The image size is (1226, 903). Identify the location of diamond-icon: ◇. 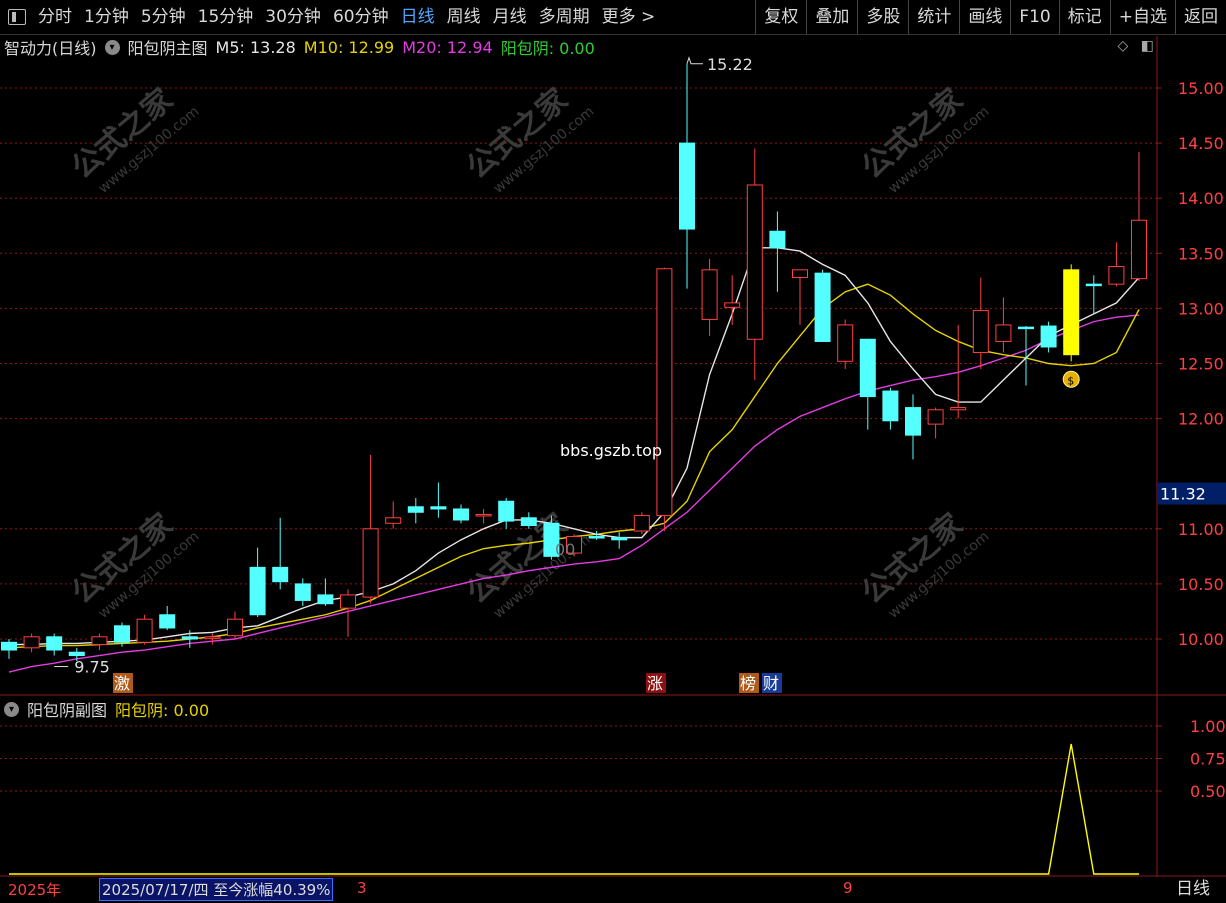
(1123, 46).